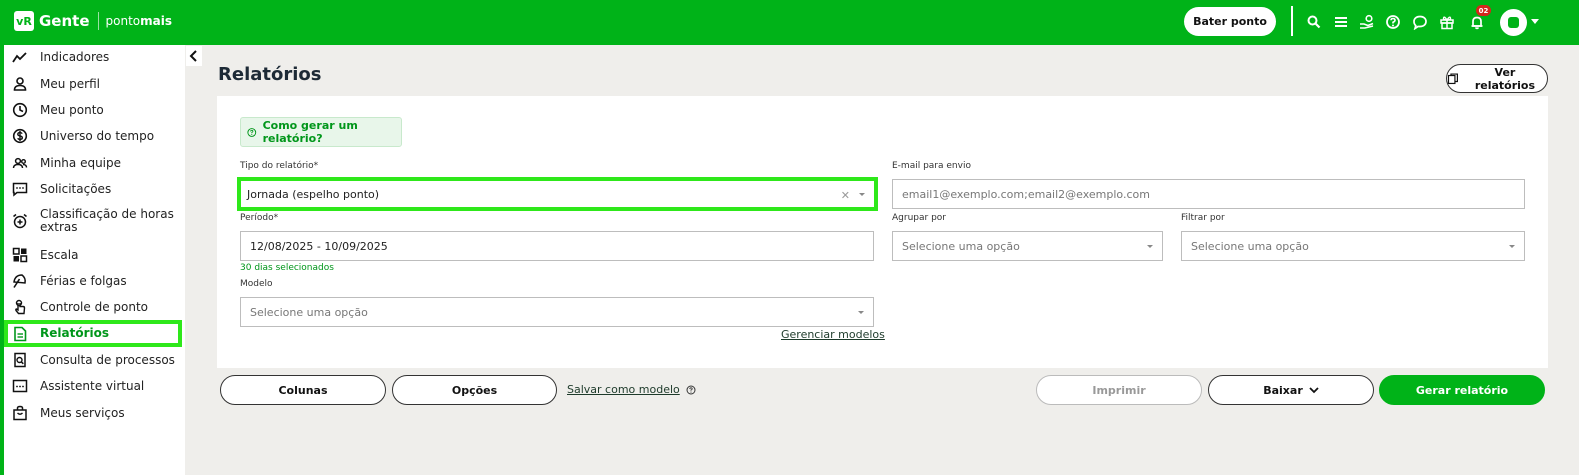 This screenshot has height=475, width=1579. What do you see at coordinates (123, 21) in the screenshot?
I see `logo-product-prefix: ponto` at bounding box center [123, 21].